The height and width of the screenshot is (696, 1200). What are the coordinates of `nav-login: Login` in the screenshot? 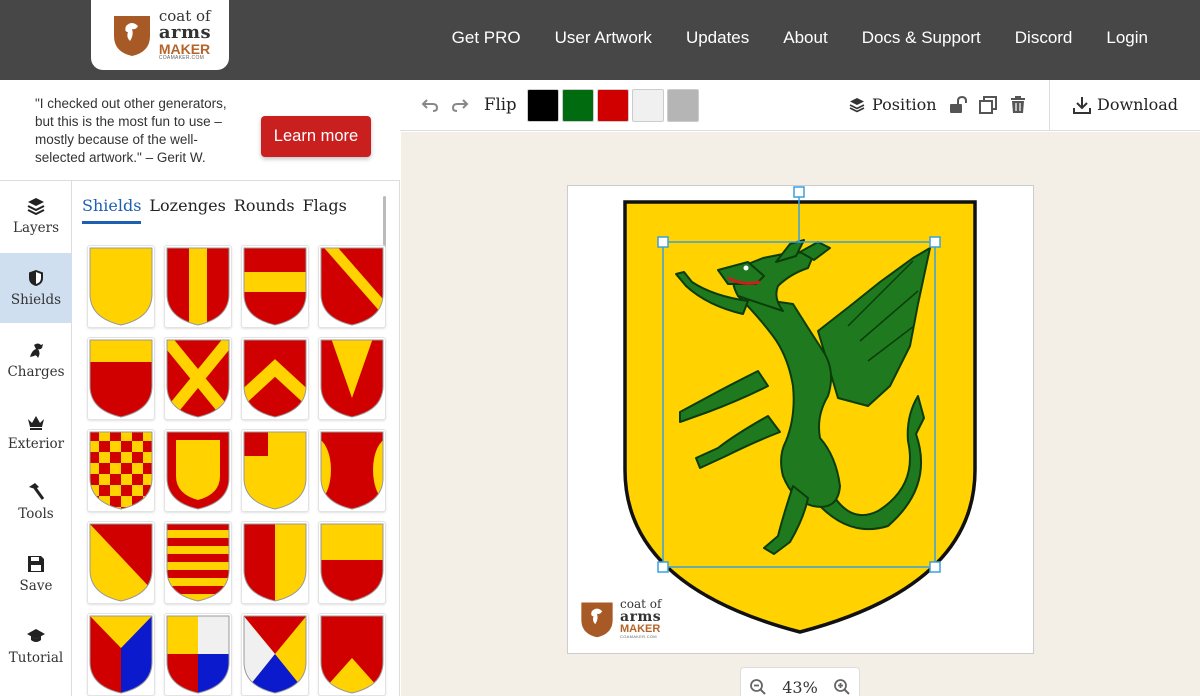 It's located at (1127, 38).